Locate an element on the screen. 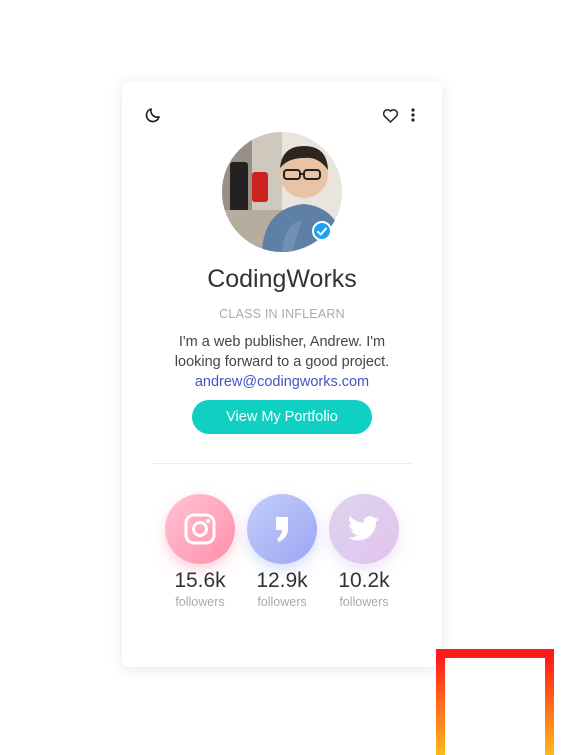 The width and height of the screenshot is (568, 755). heart-icon is located at coordinates (390, 115).